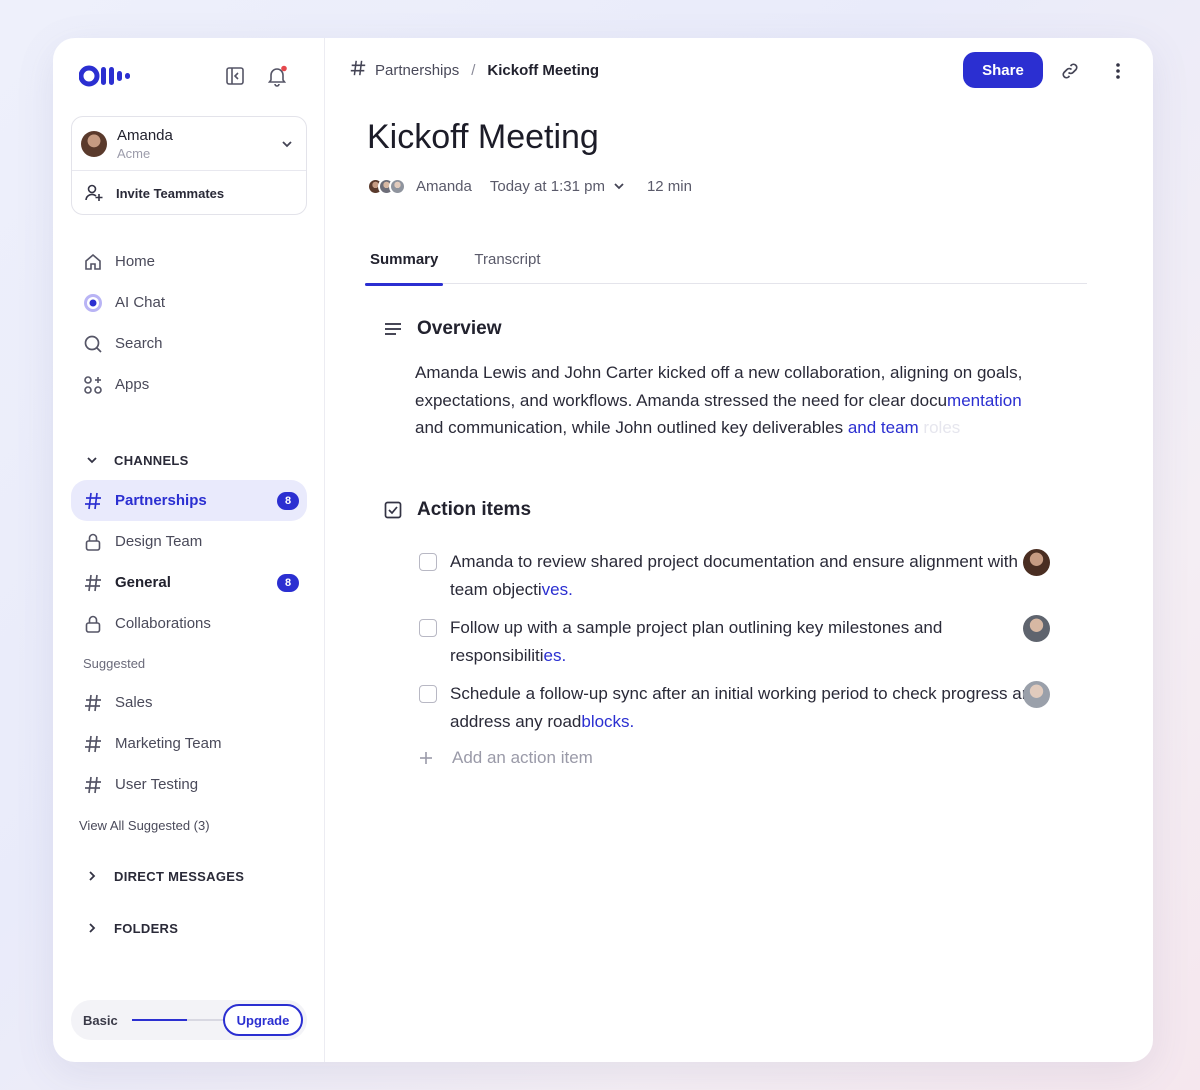  Describe the element at coordinates (669, 186) in the screenshot. I see `meeting-duration: 12 min` at that location.